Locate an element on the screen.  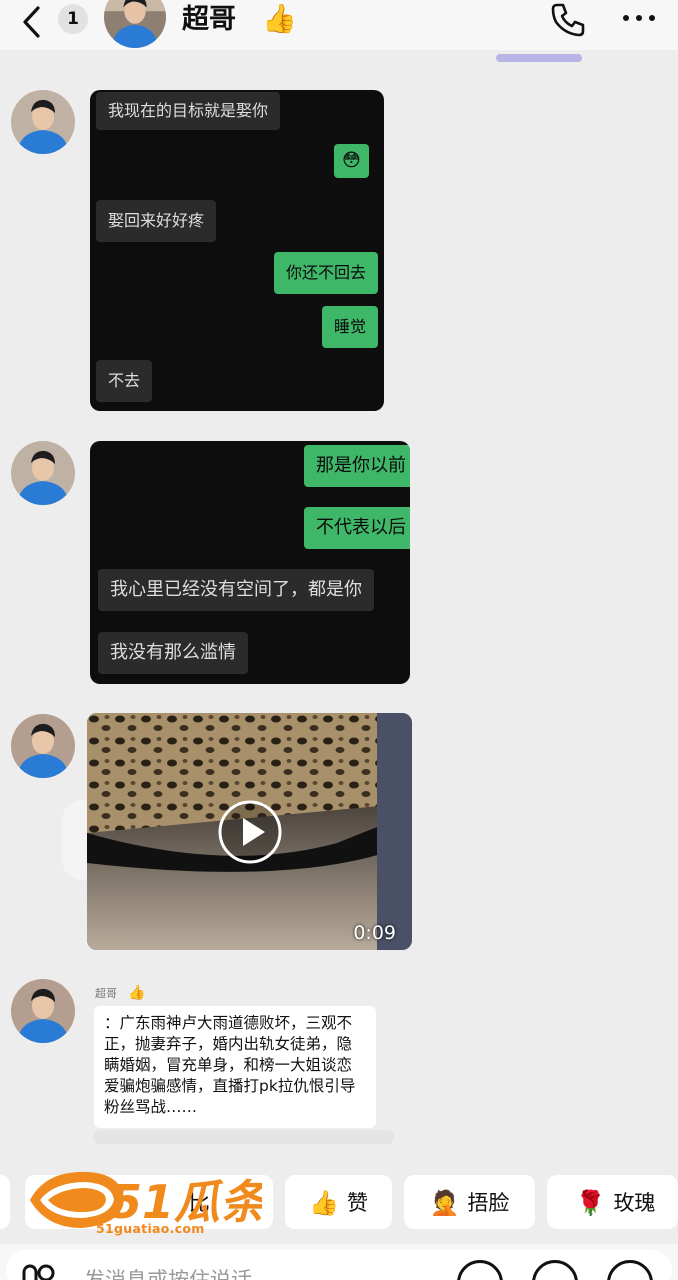
bubble-left: 不去 is located at coordinates (124, 381).